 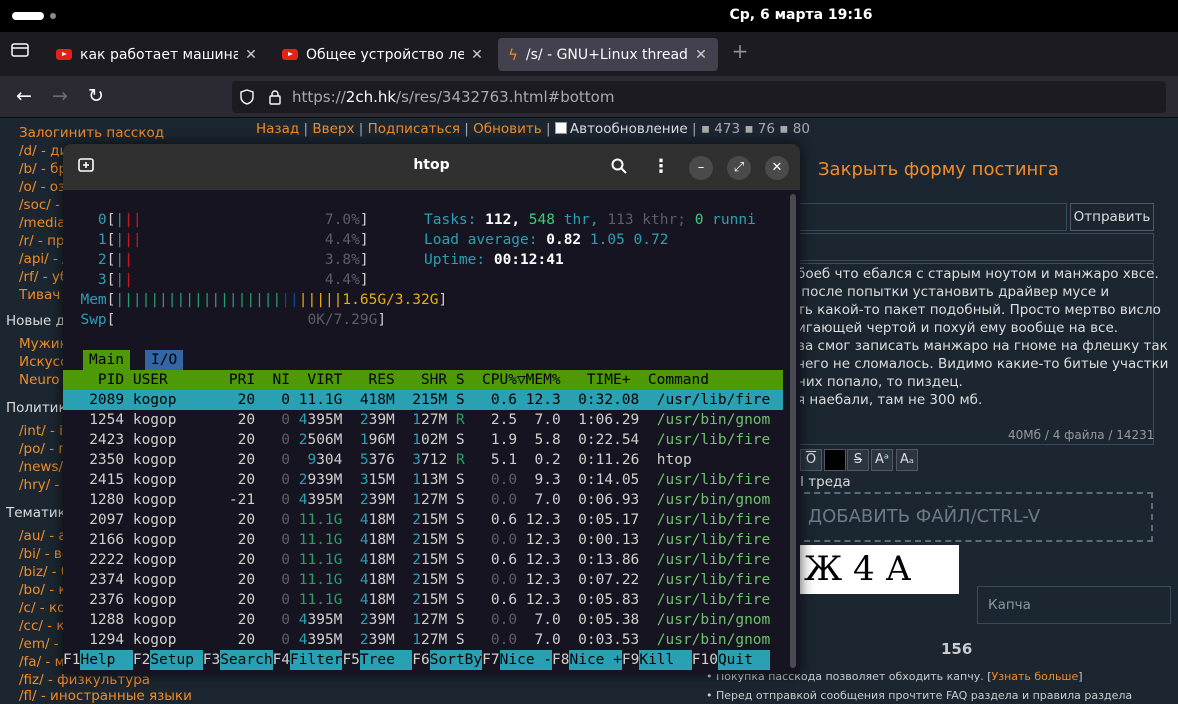 What do you see at coordinates (42, 241) in the screenshot?
I see `sidebar-item: /r/ - пр` at bounding box center [42, 241].